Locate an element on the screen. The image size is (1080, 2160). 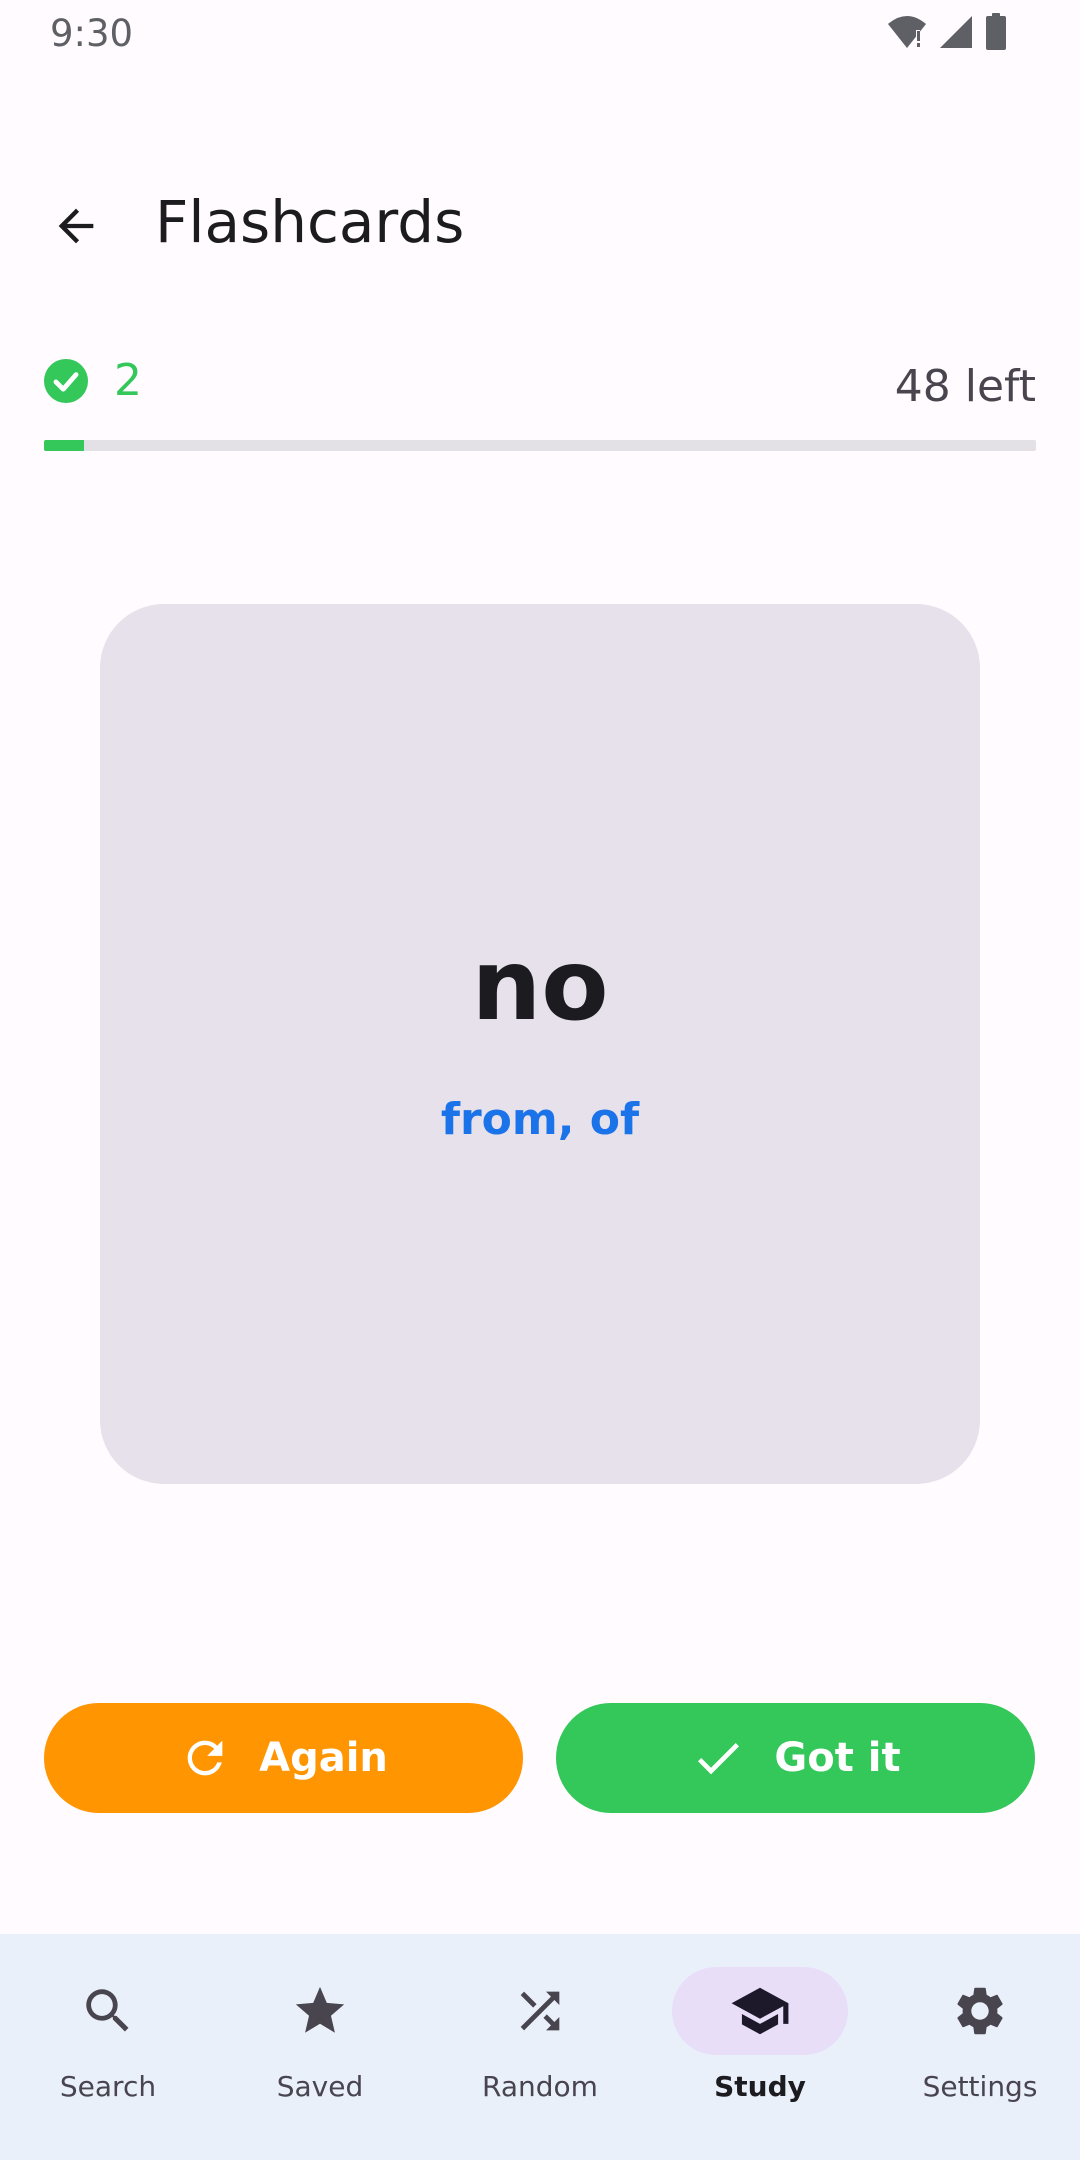
status-bar: 9:30 is located at coordinates (540, 34).